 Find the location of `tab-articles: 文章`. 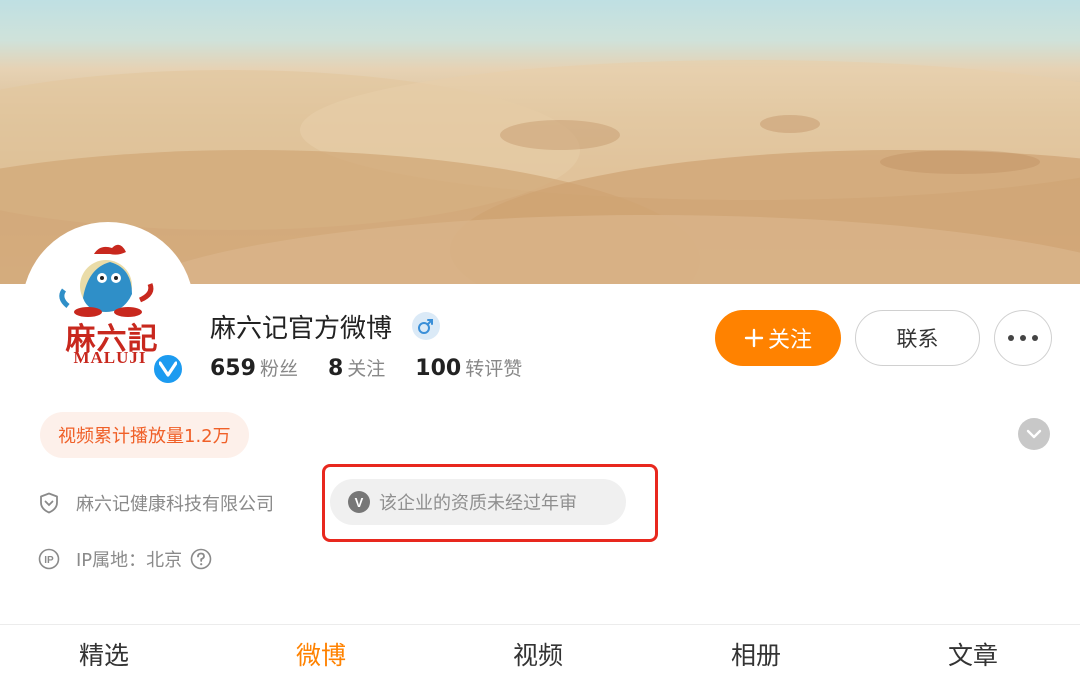

tab-articles: 文章 is located at coordinates (973, 654).